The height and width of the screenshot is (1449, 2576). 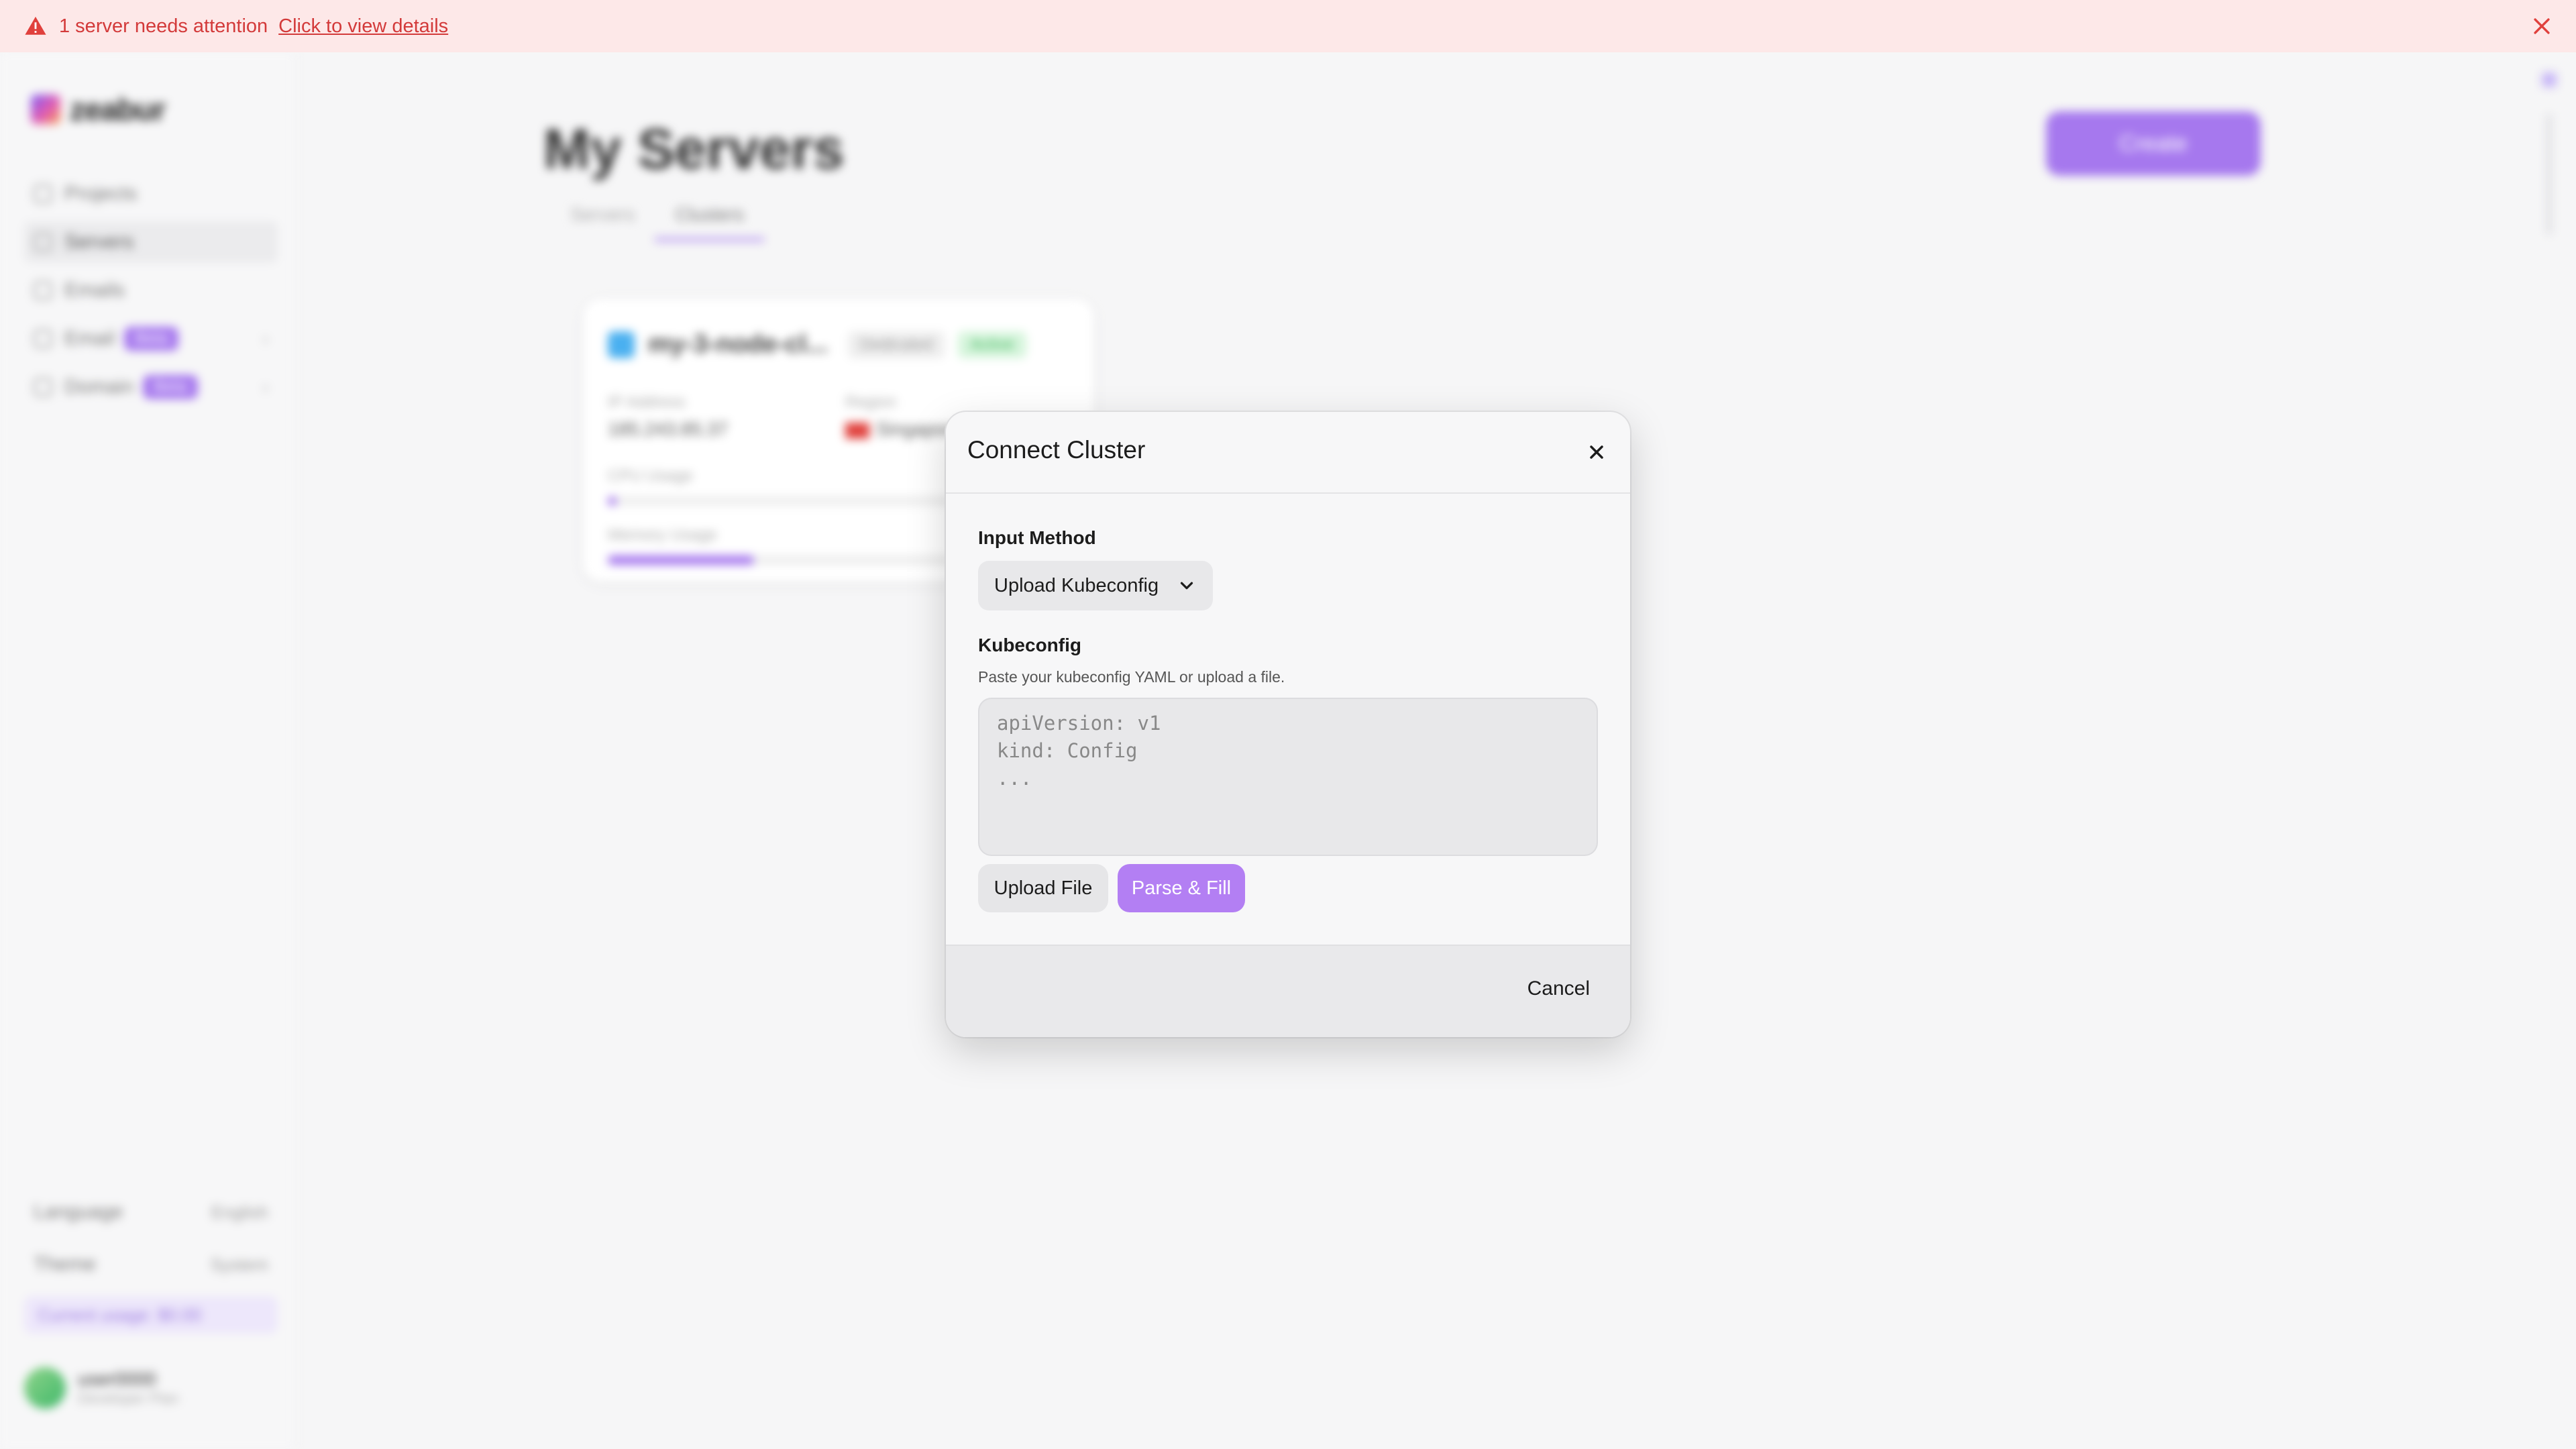 What do you see at coordinates (903, 429) in the screenshot?
I see `region-value: Singapore` at bounding box center [903, 429].